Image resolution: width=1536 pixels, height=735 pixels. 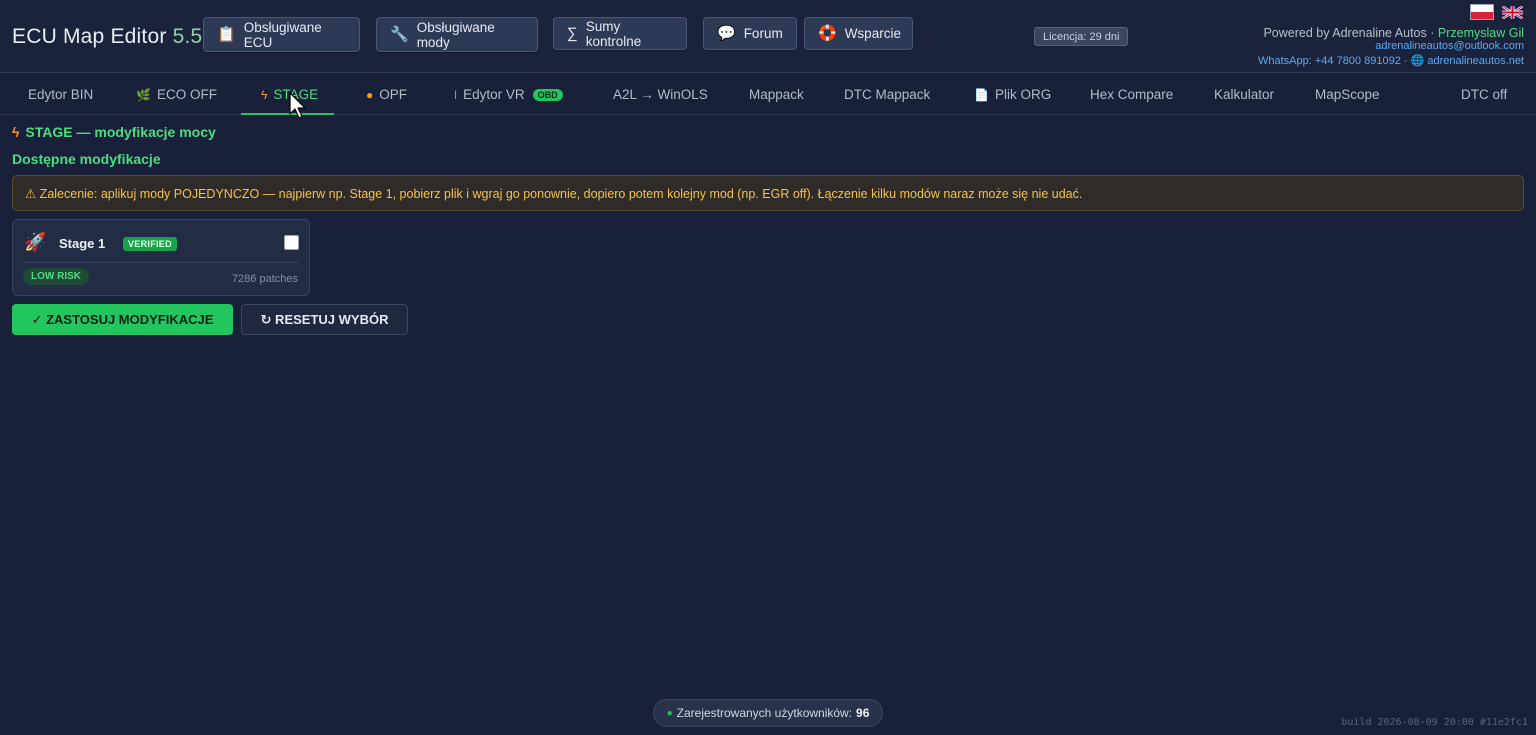 What do you see at coordinates (386, 94) in the screenshot?
I see `tab-opf: ● OPF` at bounding box center [386, 94].